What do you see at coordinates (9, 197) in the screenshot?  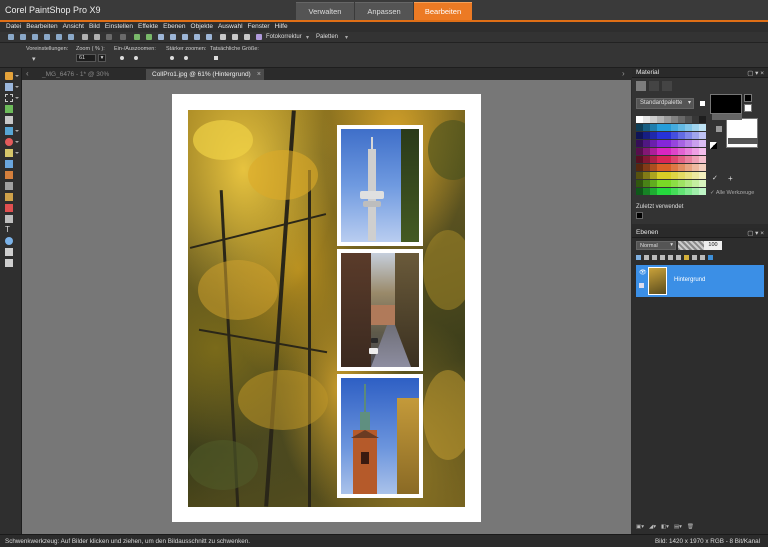 I see `brush-tool-icon` at bounding box center [9, 197].